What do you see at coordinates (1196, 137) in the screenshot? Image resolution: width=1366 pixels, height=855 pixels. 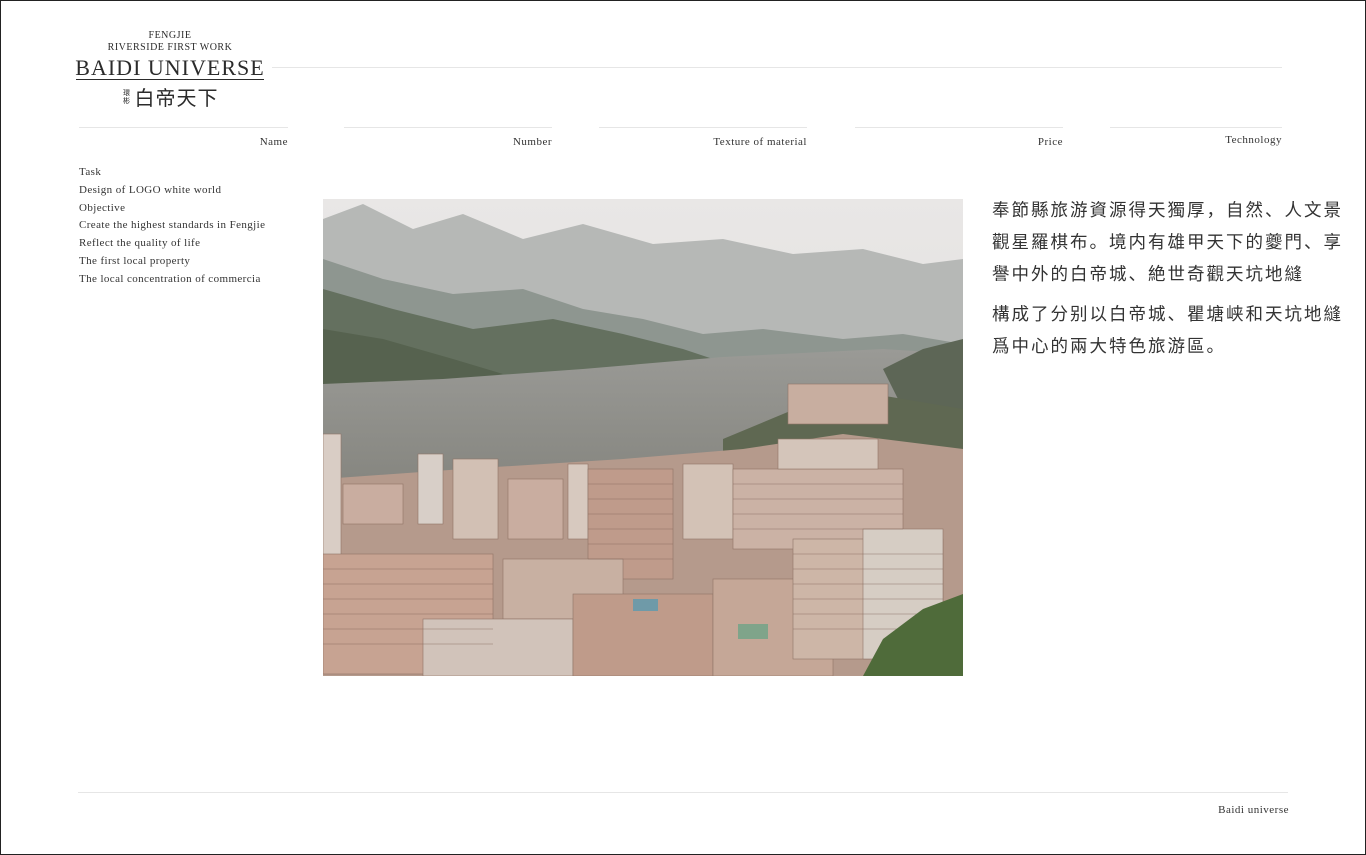 I see `header-column-technology: Technology` at bounding box center [1196, 137].